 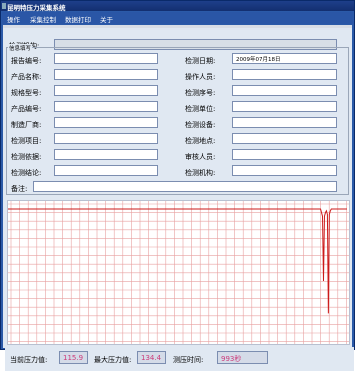 What do you see at coordinates (4, 6) in the screenshot?
I see `app-icon` at bounding box center [4, 6].